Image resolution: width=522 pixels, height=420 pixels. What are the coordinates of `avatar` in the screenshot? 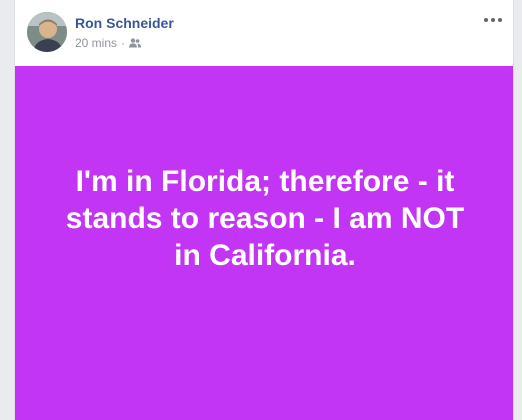 It's located at (47, 32).